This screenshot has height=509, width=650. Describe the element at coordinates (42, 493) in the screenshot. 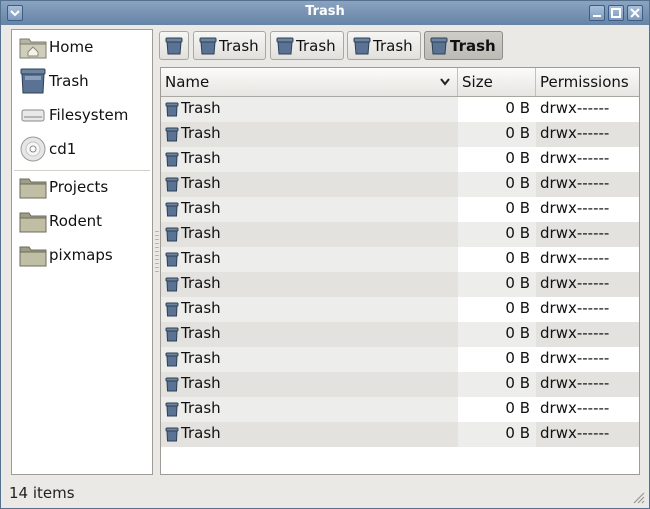

I see `status-bar-text: 14 items` at that location.